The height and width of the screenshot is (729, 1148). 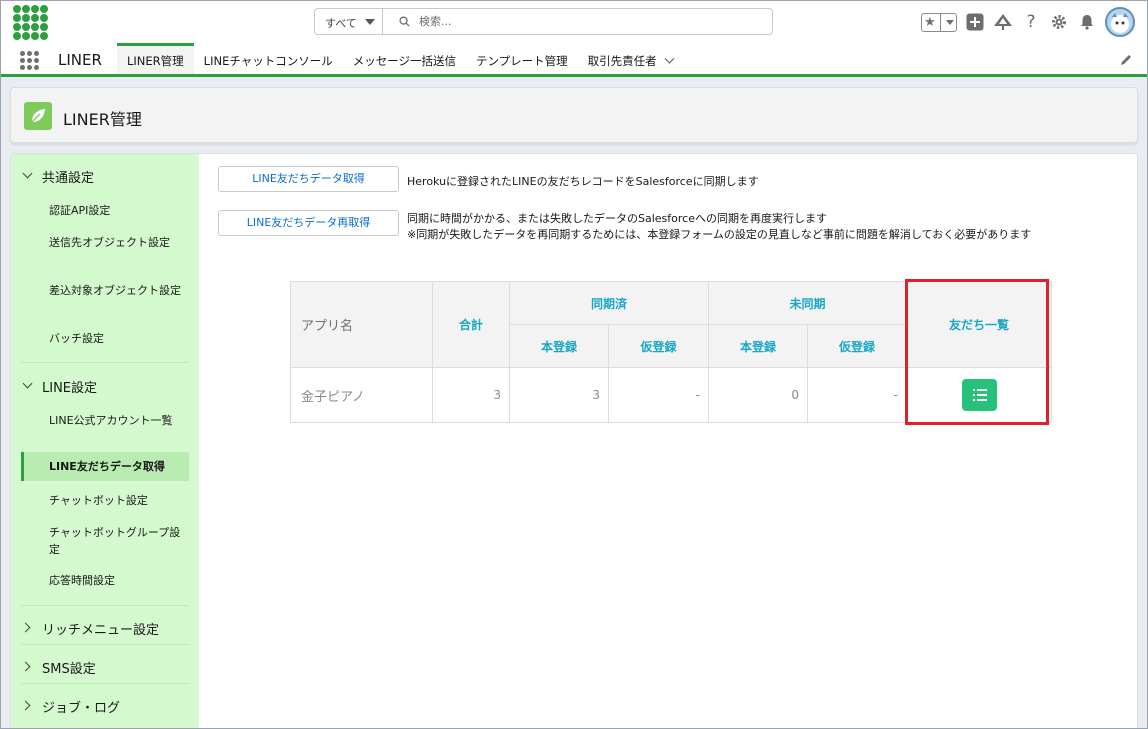 I want to click on global-header: すべて ★ ?, so click(x=574, y=22).